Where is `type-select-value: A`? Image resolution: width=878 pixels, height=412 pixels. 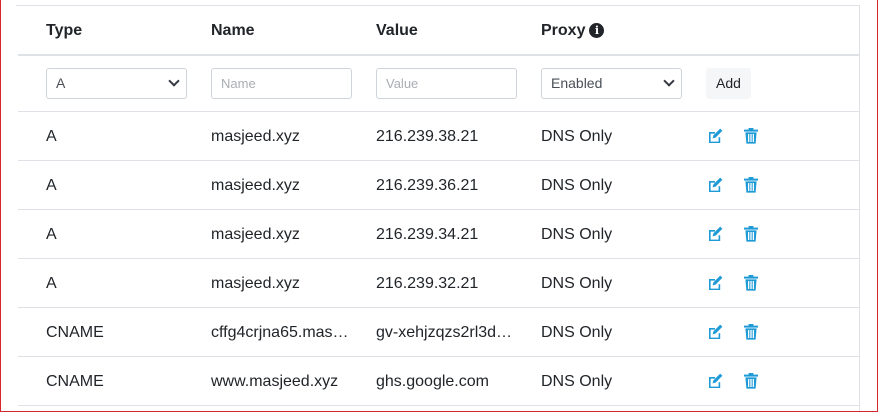
type-select-value: A is located at coordinates (61, 83).